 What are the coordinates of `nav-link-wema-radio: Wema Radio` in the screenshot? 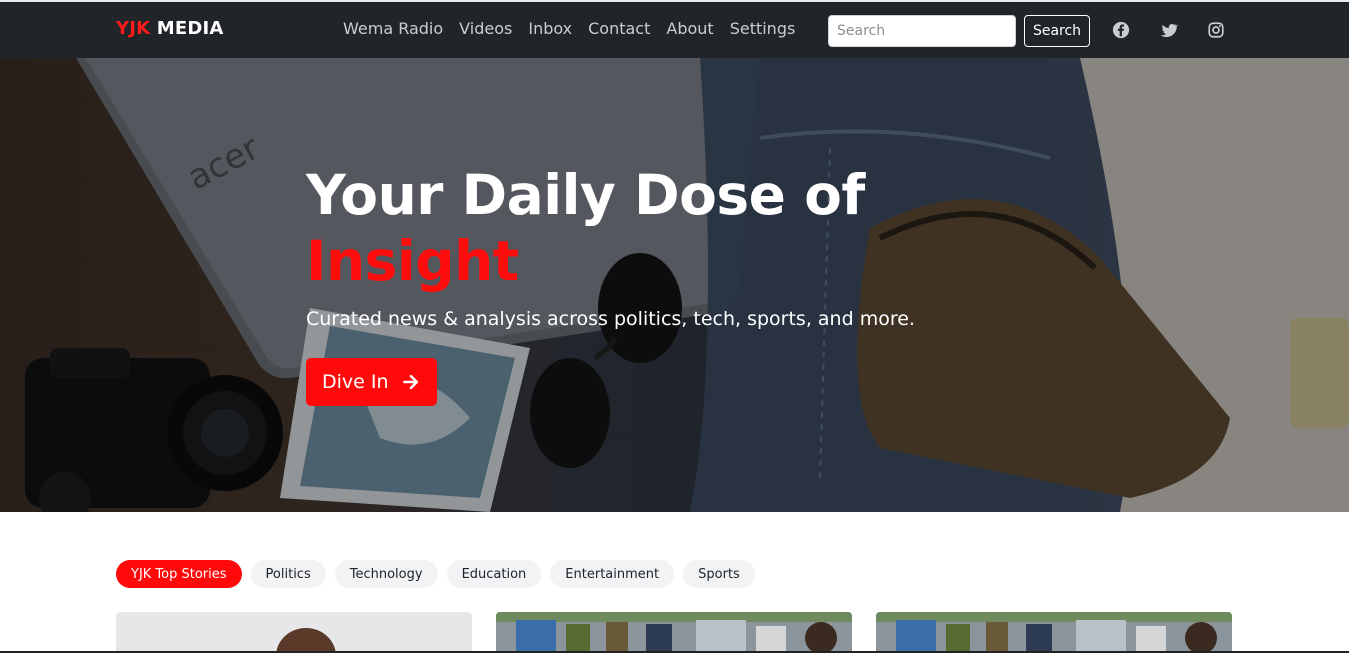 It's located at (393, 28).